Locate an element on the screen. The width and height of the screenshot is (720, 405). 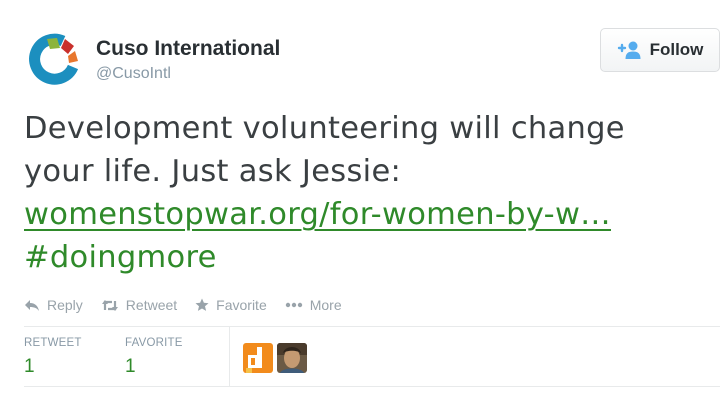
follow-label: Follow is located at coordinates (676, 49).